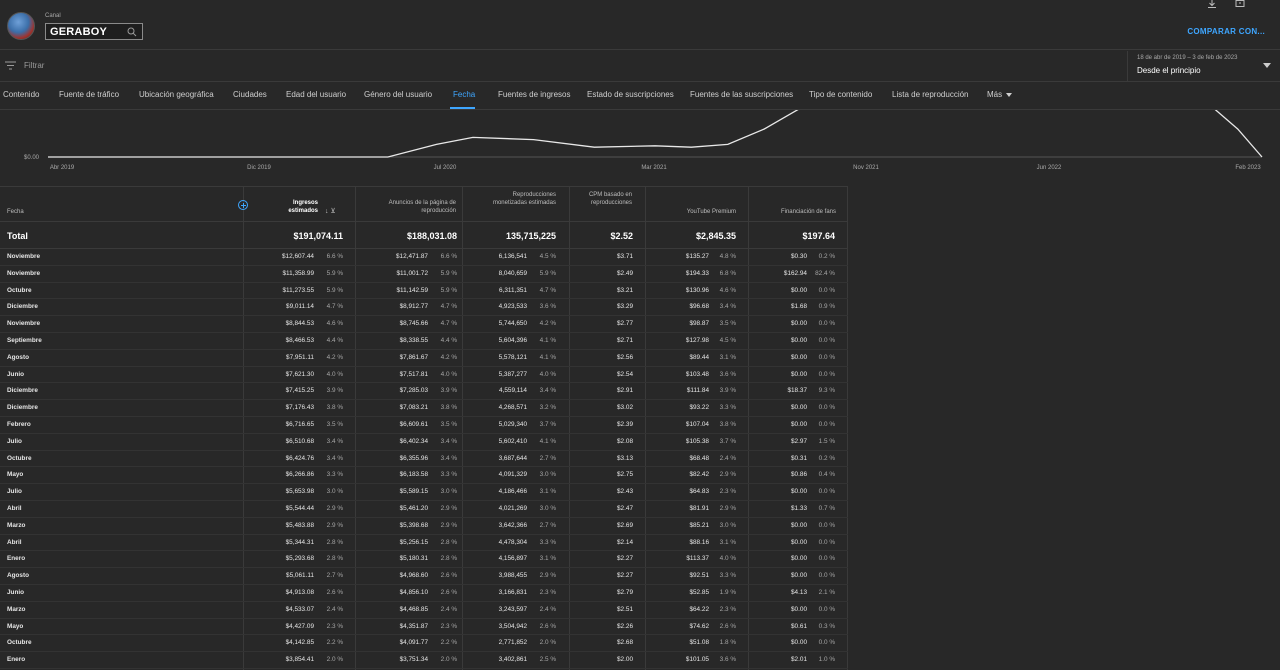 The image size is (1280, 670). Describe the element at coordinates (21, 94) in the screenshot. I see `tab-contenido: Contenido` at that location.